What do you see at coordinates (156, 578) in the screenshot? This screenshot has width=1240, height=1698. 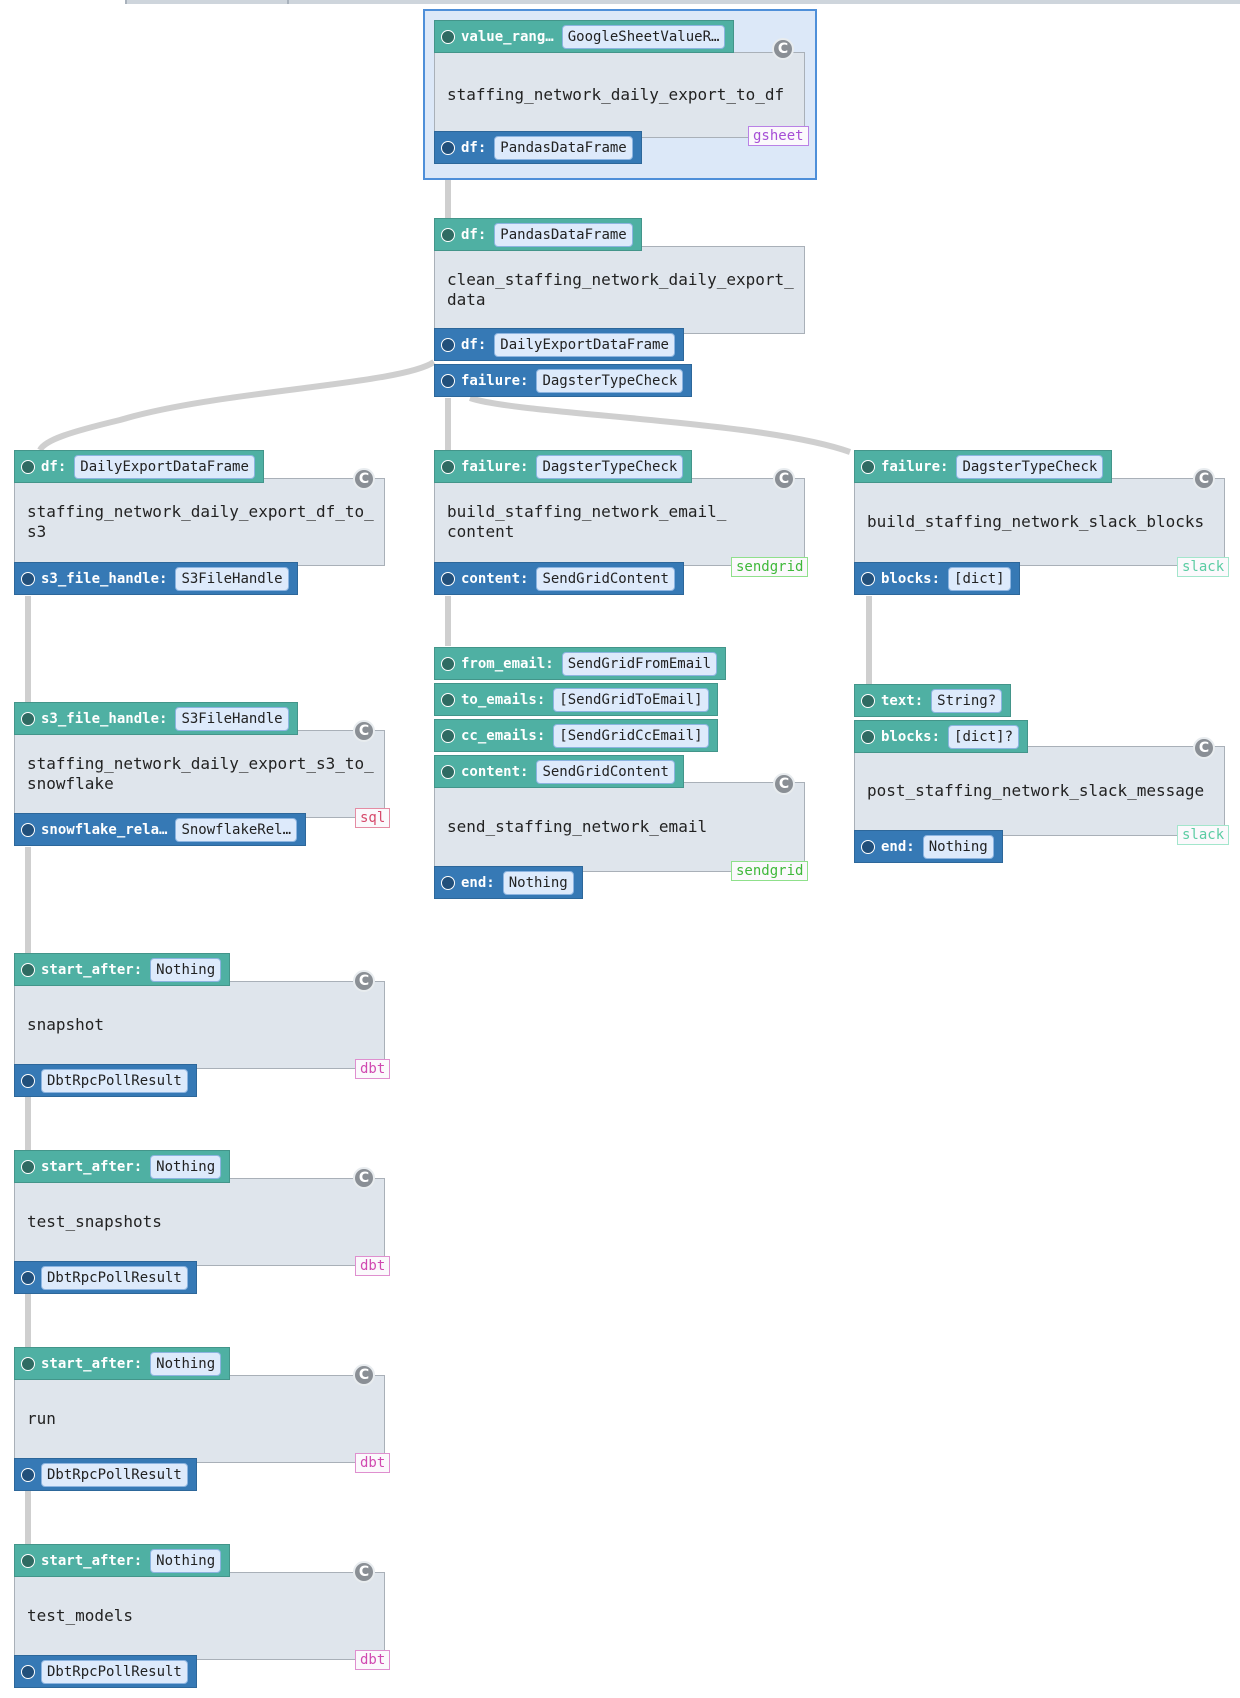 I see `output-port: s3_file_handle: S3FileHandle` at bounding box center [156, 578].